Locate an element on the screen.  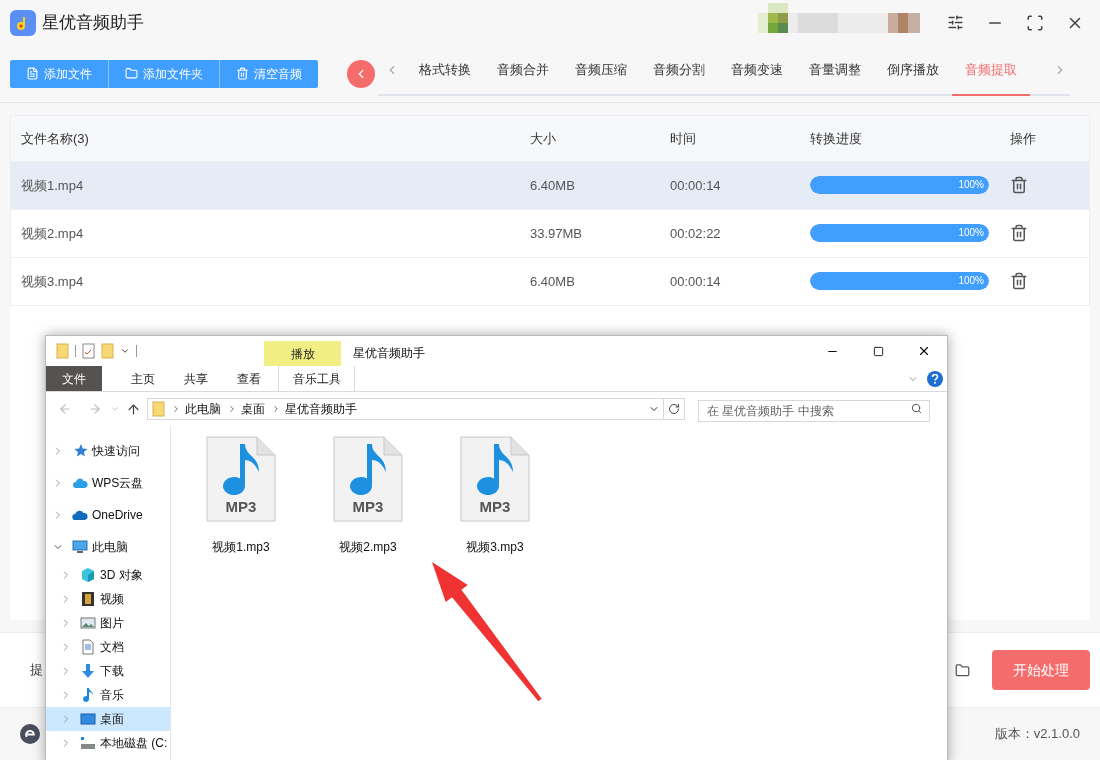
file-name: 视频1.mp3 is located at coordinates (241, 547).